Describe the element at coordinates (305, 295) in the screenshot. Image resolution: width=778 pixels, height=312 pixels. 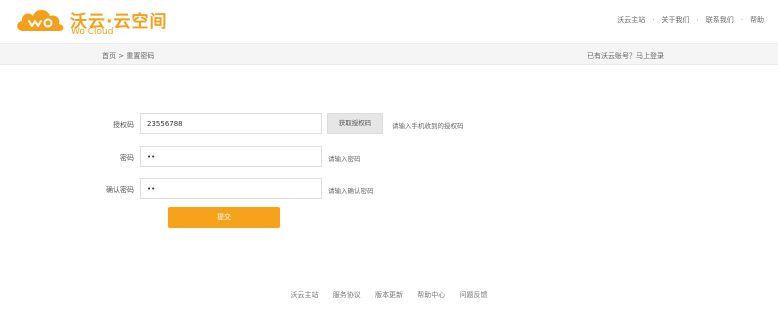
I see `footer-link-main-site: 沃云主站` at that location.